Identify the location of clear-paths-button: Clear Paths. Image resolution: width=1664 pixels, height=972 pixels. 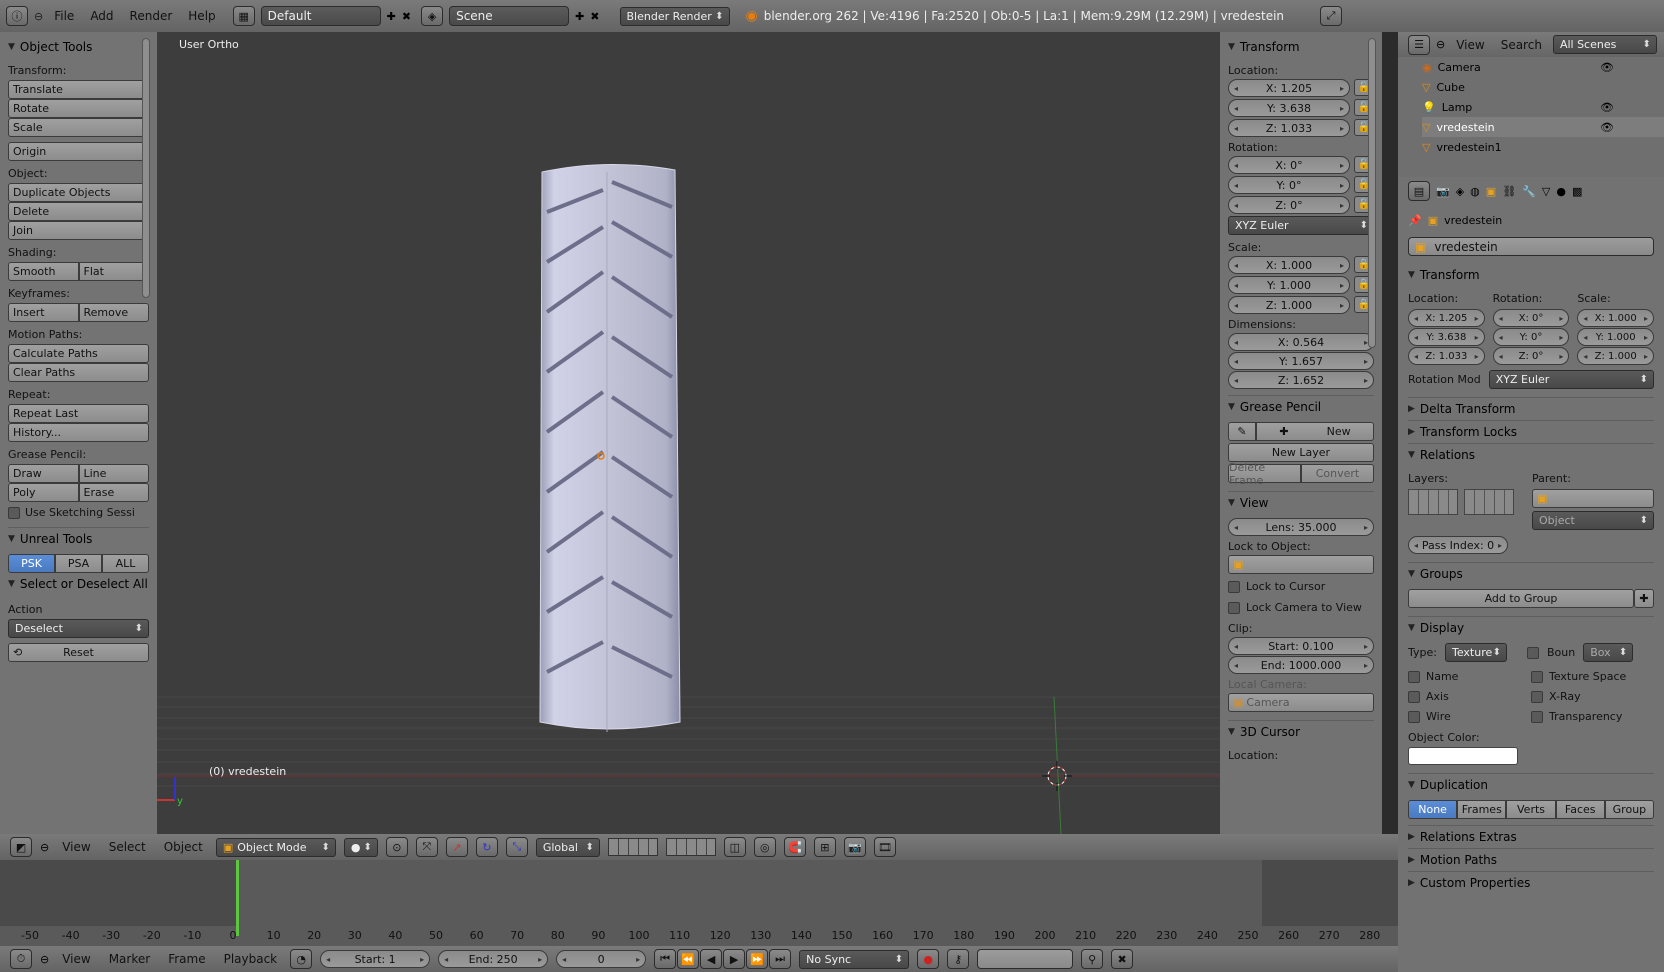
(78, 372).